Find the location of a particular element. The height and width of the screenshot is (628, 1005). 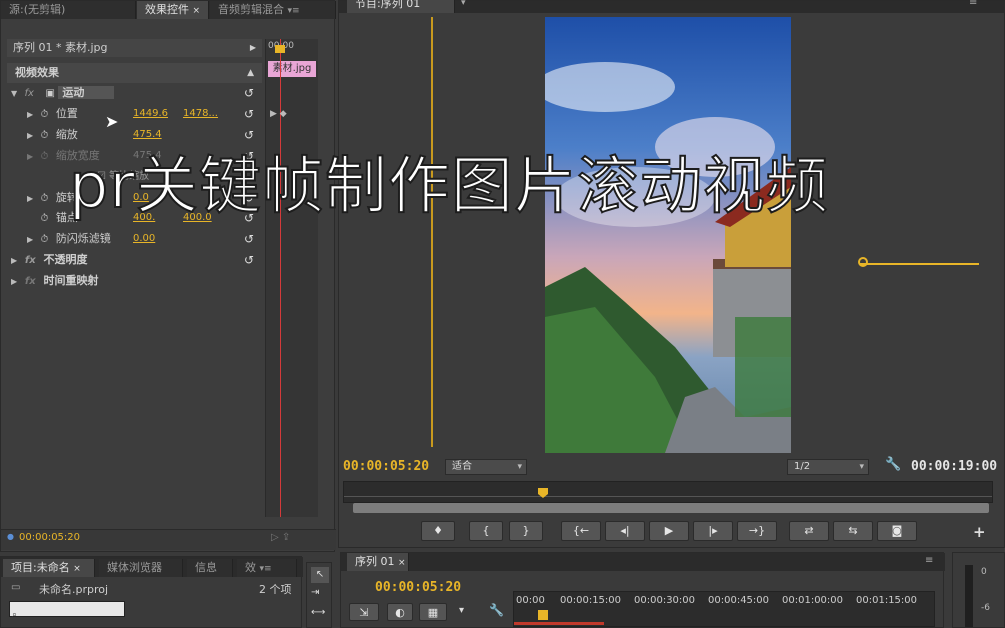

meter-label: -6 is located at coordinates (985, 608).